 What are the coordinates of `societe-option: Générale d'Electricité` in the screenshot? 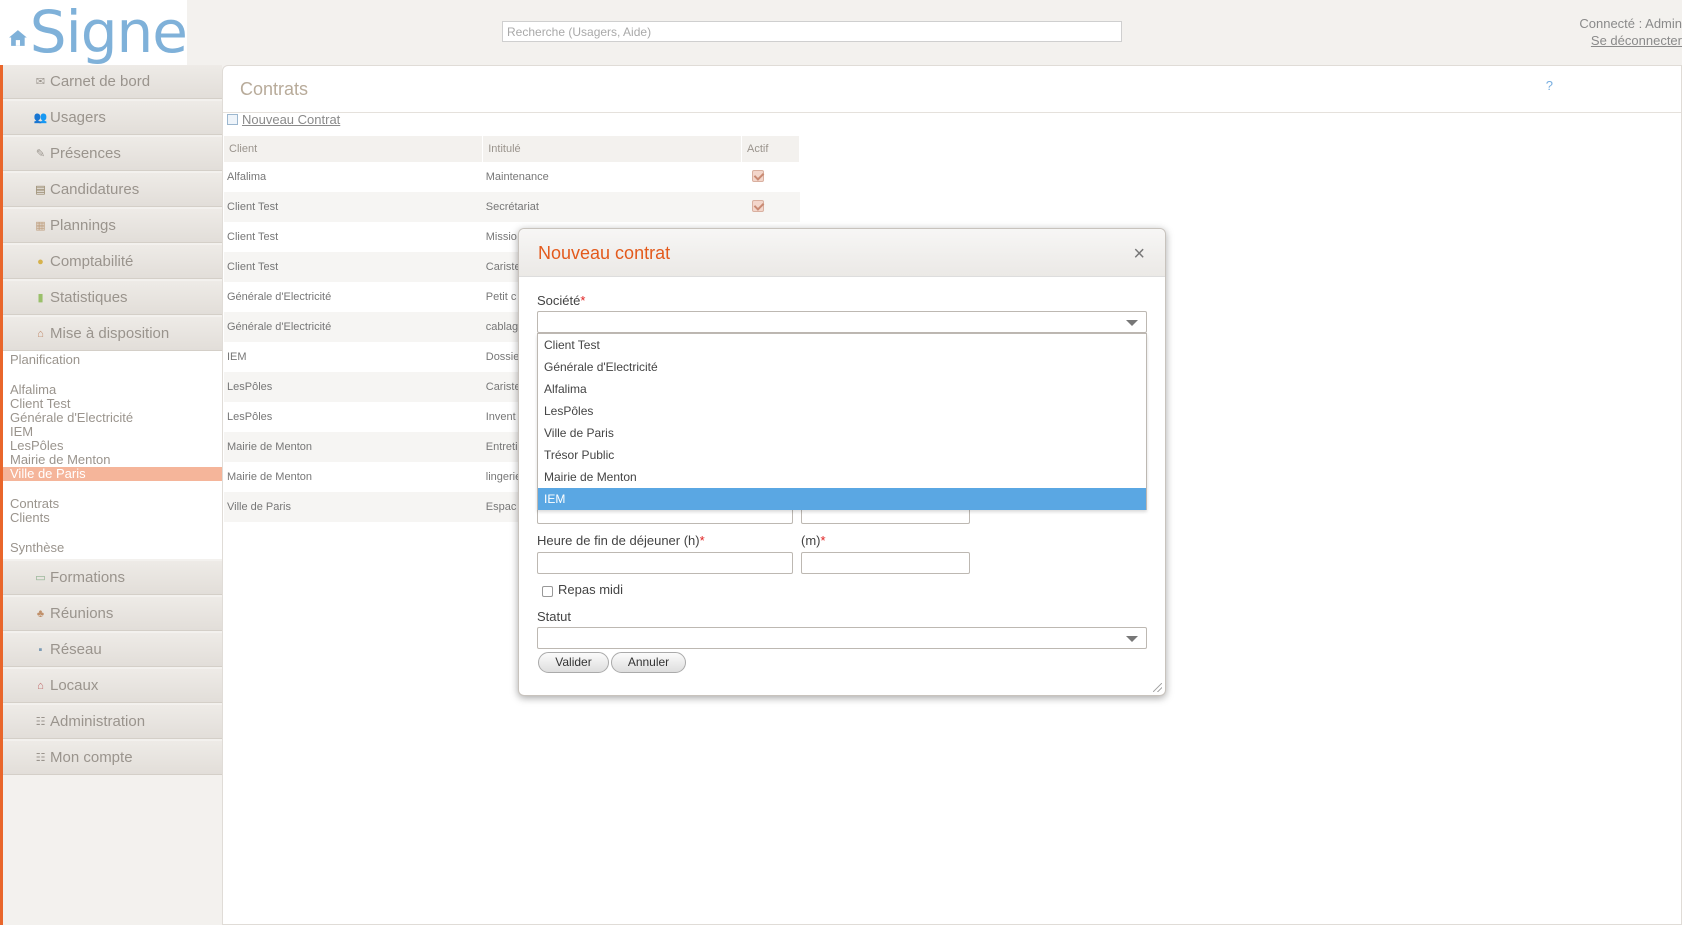 It's located at (842, 367).